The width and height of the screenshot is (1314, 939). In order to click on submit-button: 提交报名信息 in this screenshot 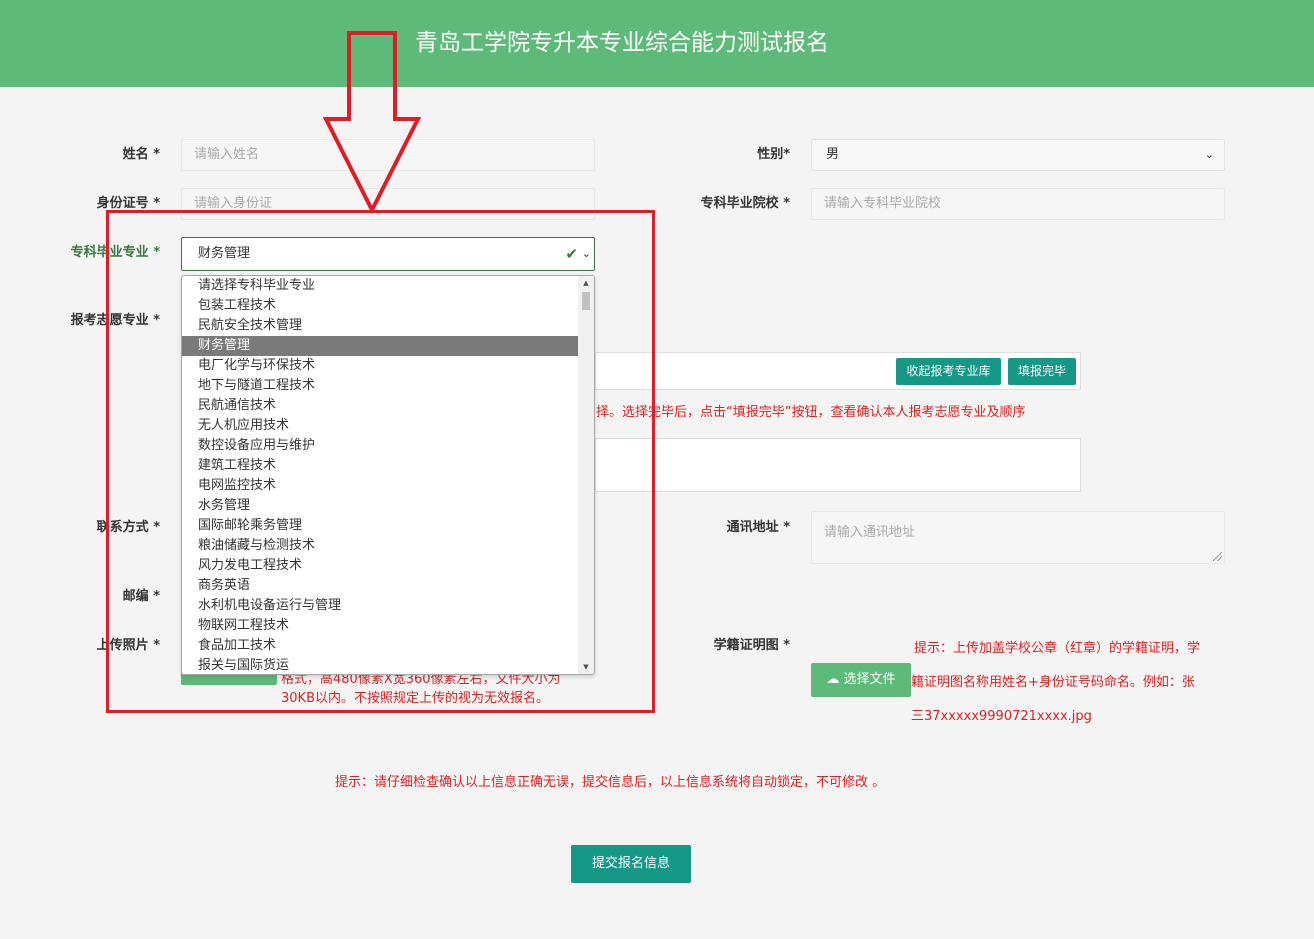, I will do `click(631, 864)`.